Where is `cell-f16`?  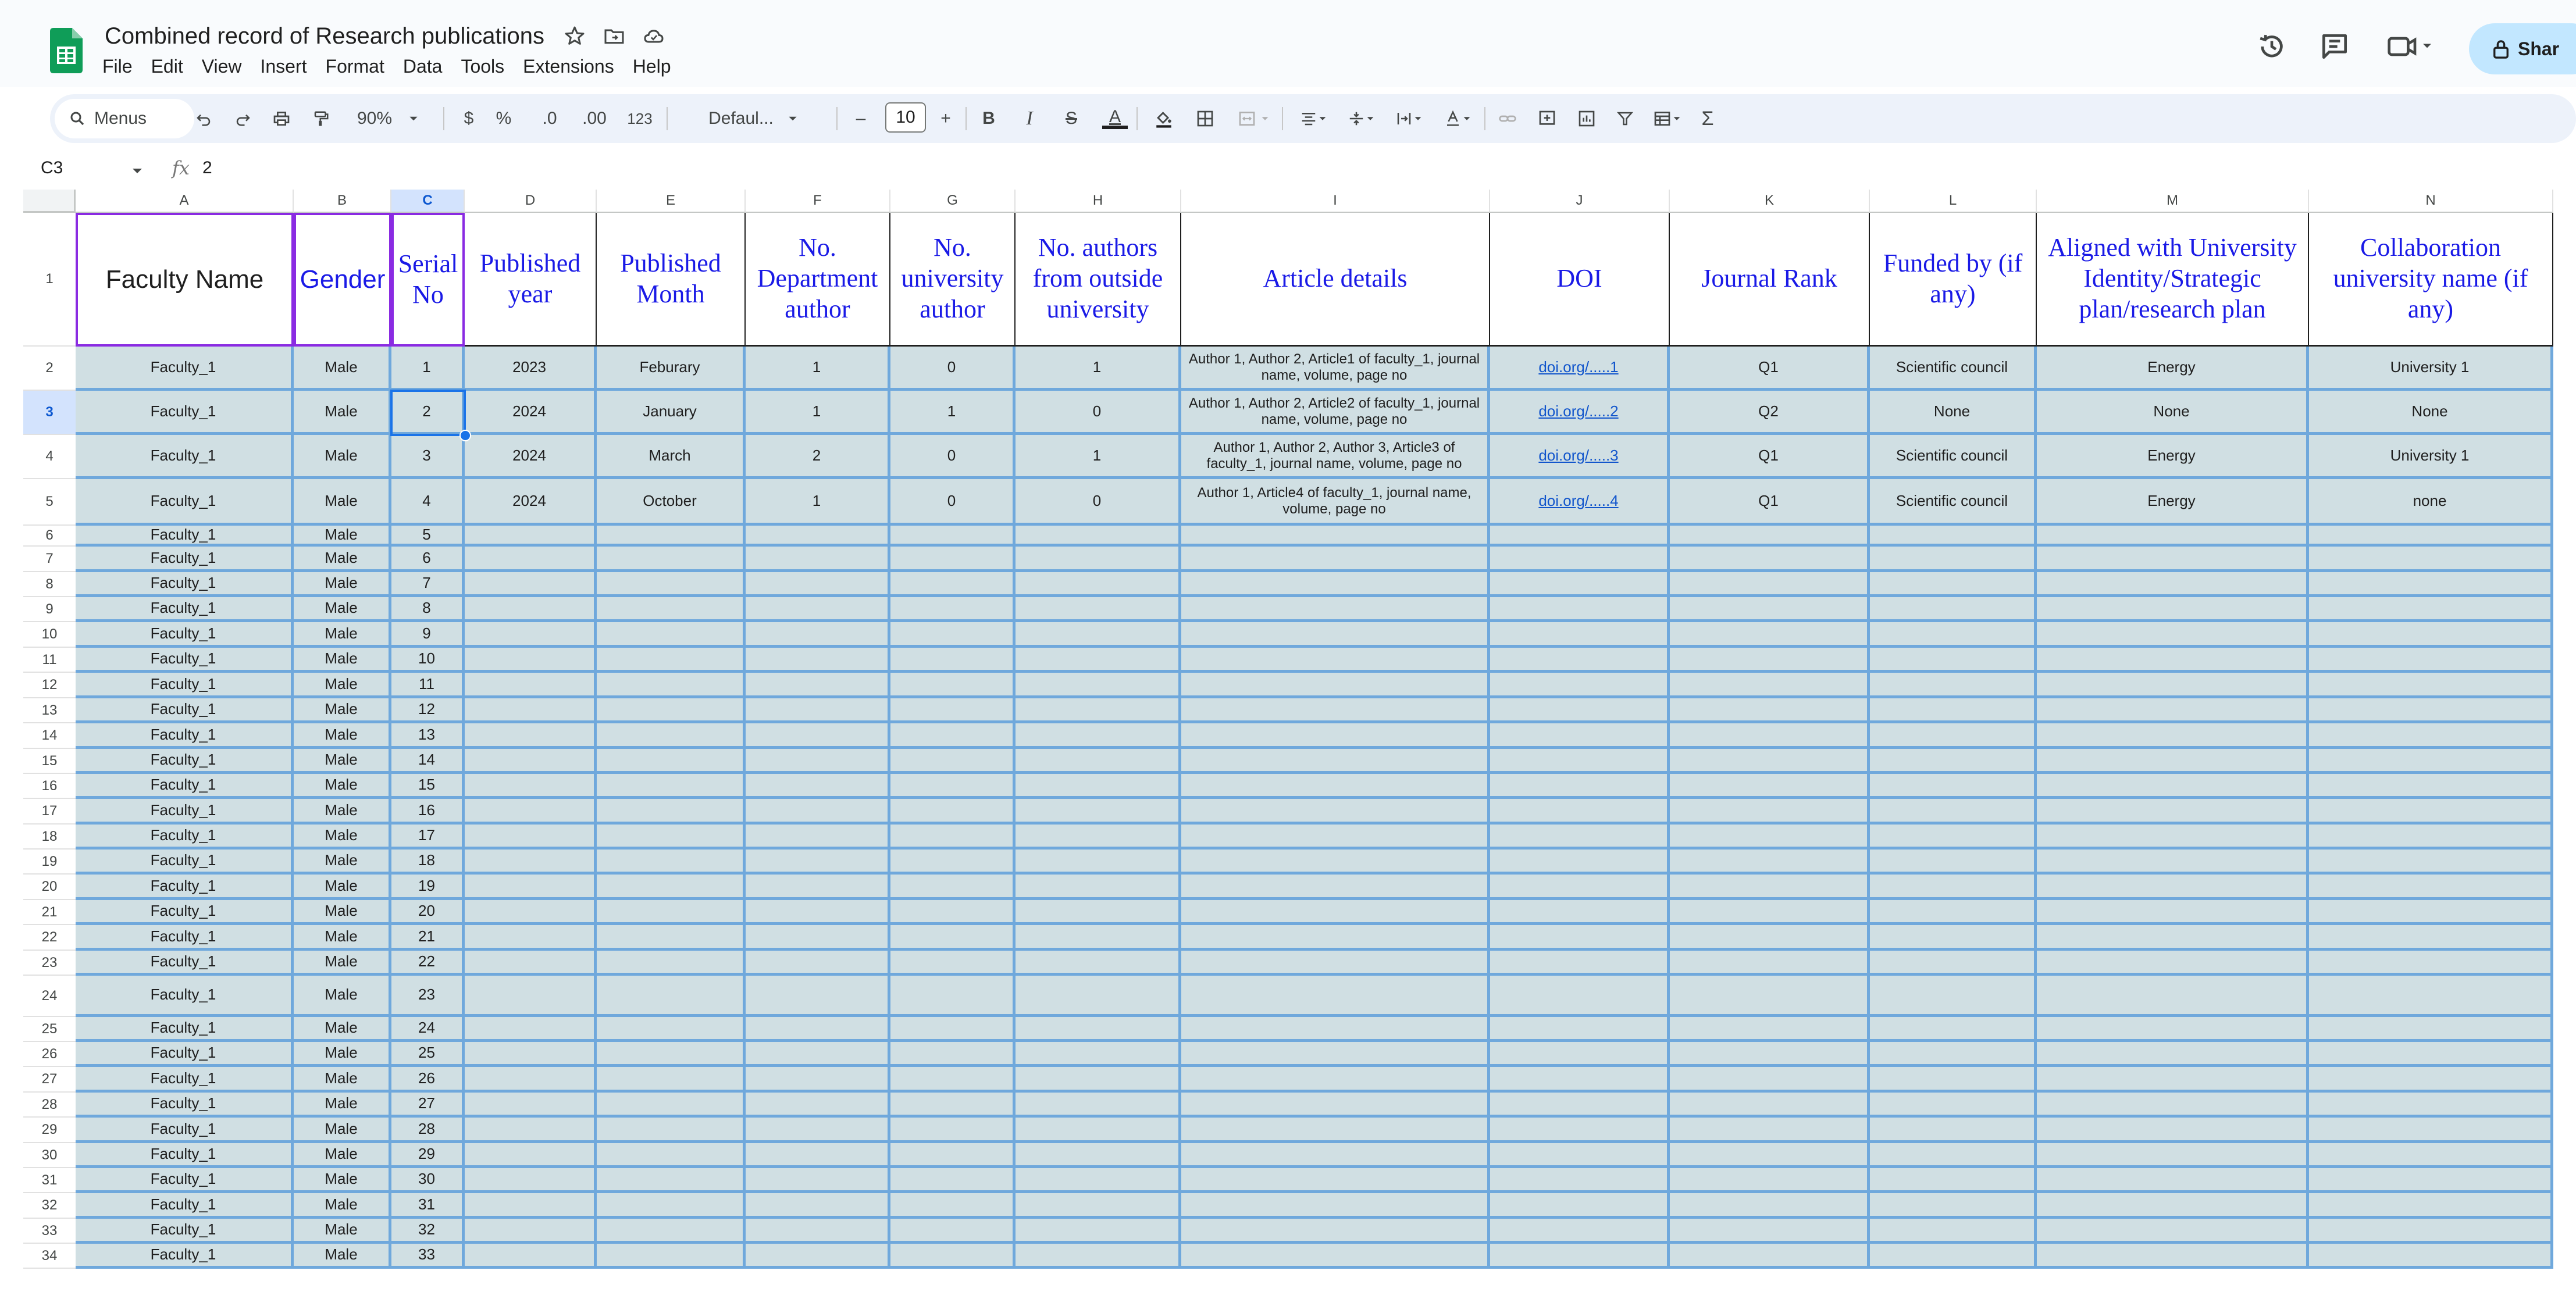 cell-f16 is located at coordinates (818, 786).